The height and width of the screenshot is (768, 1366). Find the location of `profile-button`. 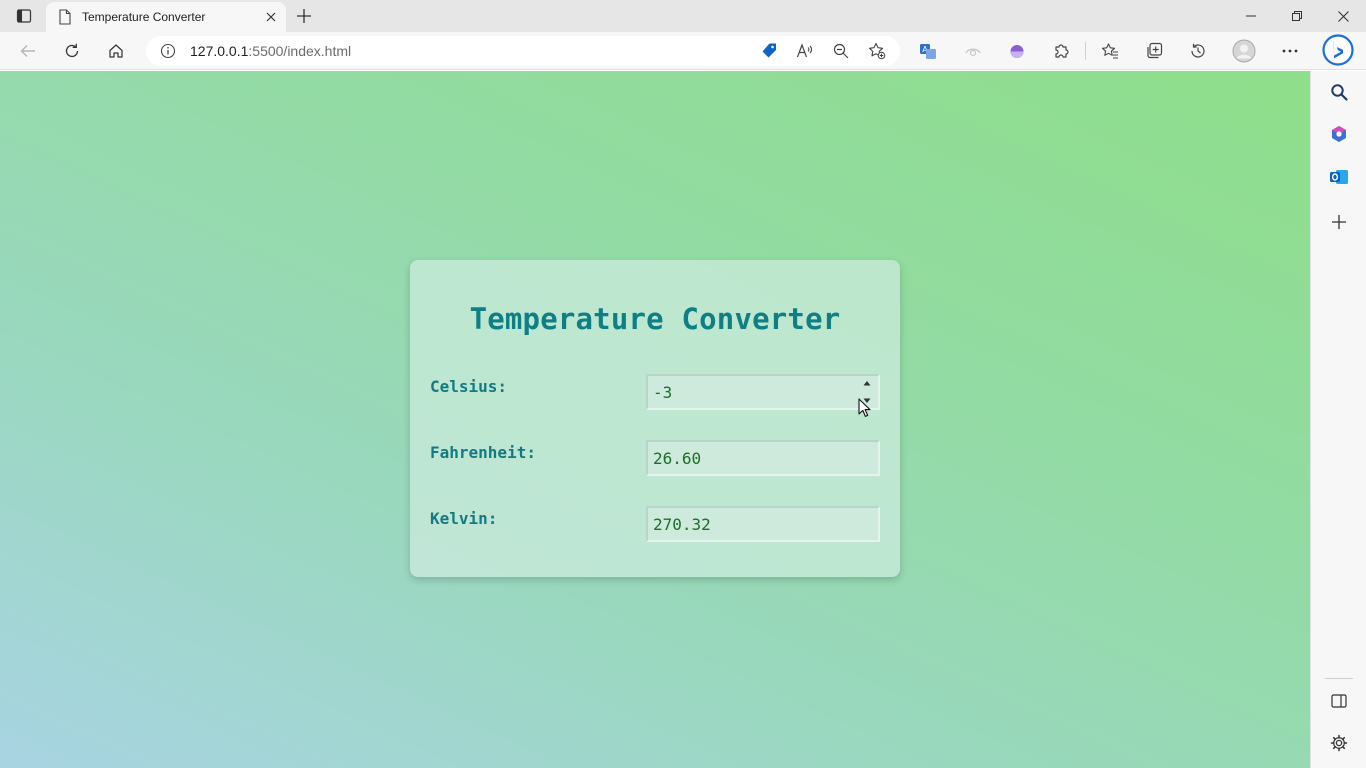

profile-button is located at coordinates (1244, 51).